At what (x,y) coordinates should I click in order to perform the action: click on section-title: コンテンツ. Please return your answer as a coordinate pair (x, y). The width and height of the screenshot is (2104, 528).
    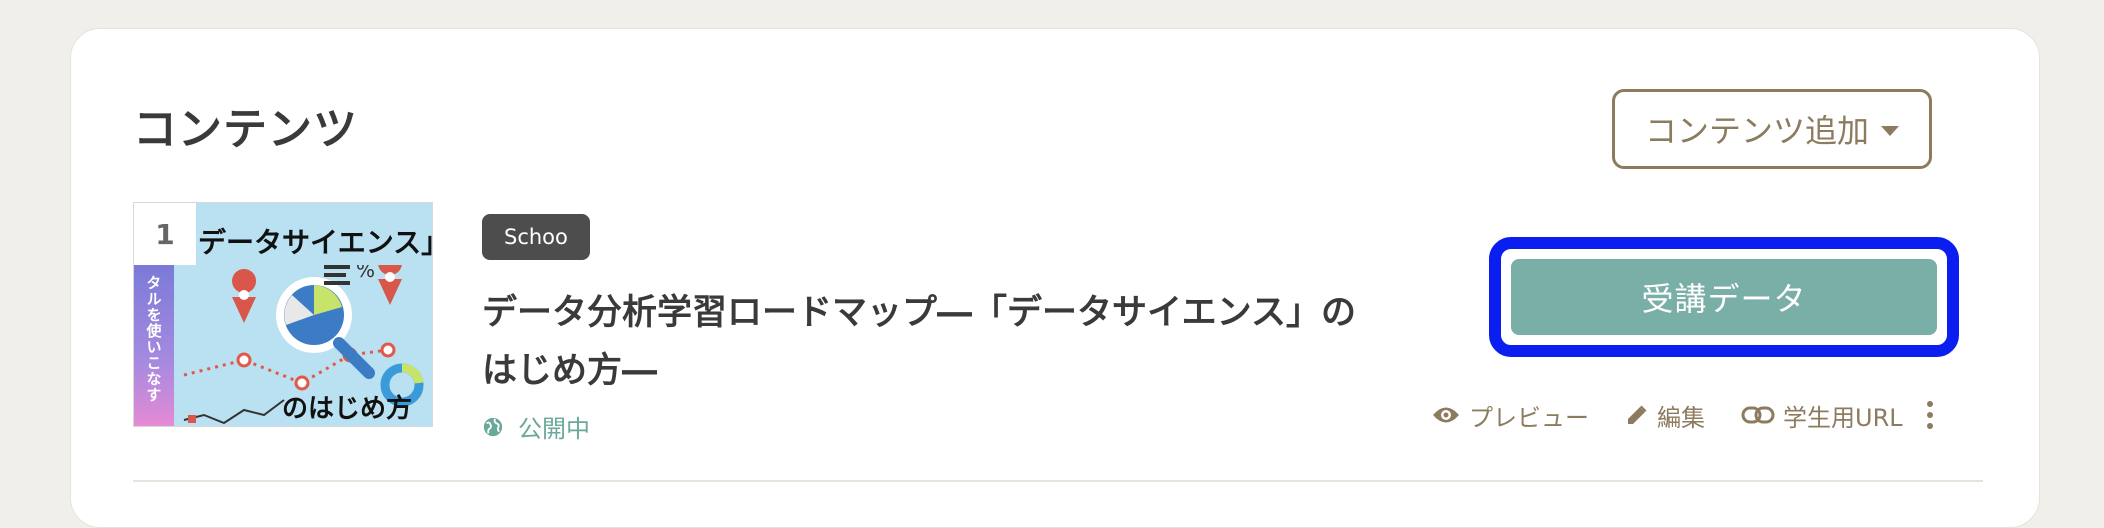
    Looking at the image, I should click on (245, 129).